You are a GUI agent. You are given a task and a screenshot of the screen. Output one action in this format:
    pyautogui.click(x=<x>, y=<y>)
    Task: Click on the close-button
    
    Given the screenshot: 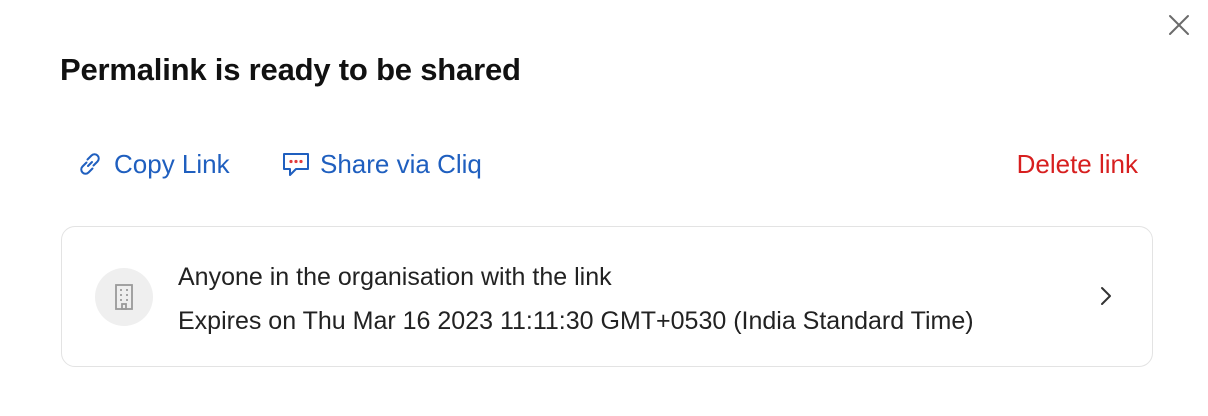 What is the action you would take?
    pyautogui.click(x=1179, y=25)
    